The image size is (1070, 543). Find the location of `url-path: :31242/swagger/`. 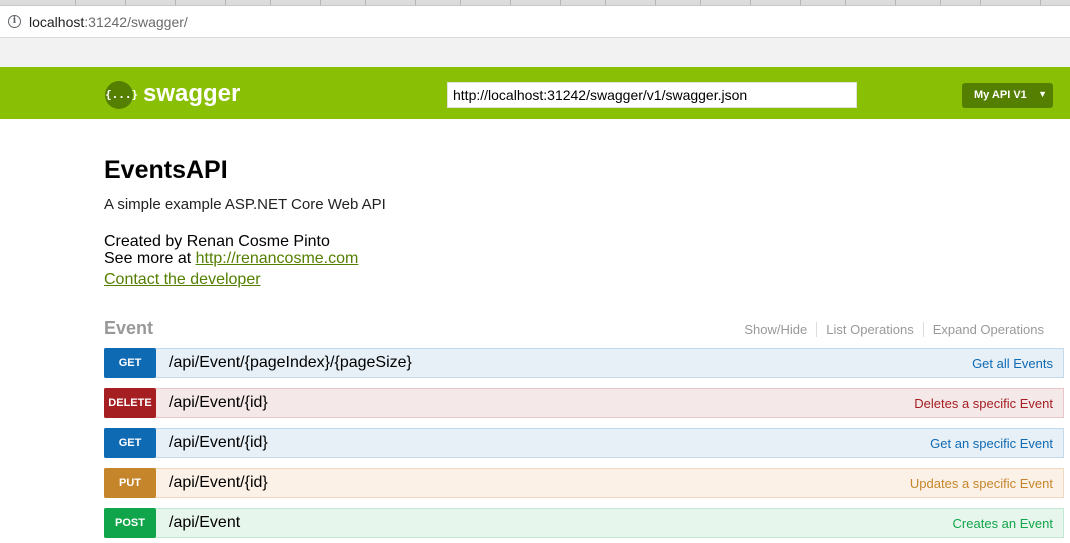

url-path: :31242/swagger/ is located at coordinates (136, 22).